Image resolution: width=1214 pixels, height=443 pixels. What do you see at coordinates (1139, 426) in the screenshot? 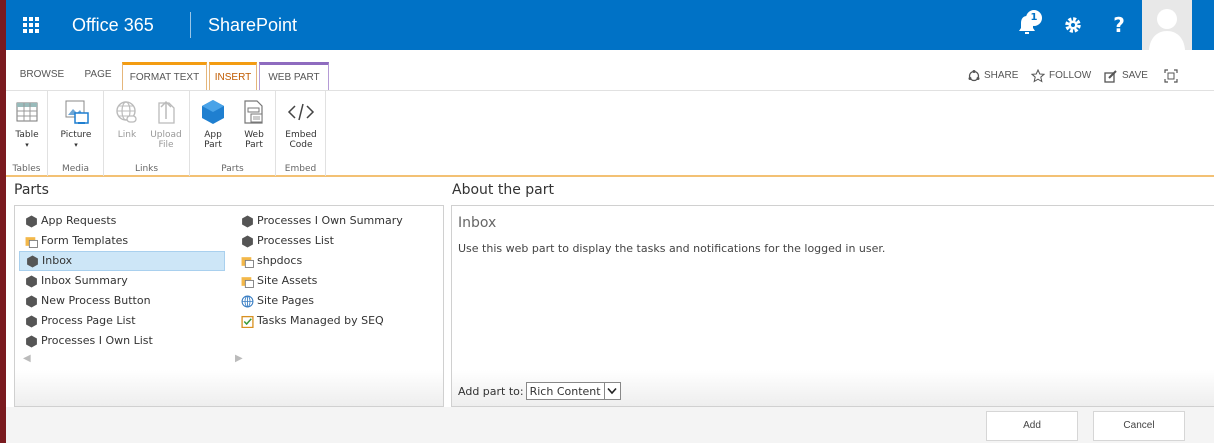
I see `cancel-button: Cancel` at bounding box center [1139, 426].